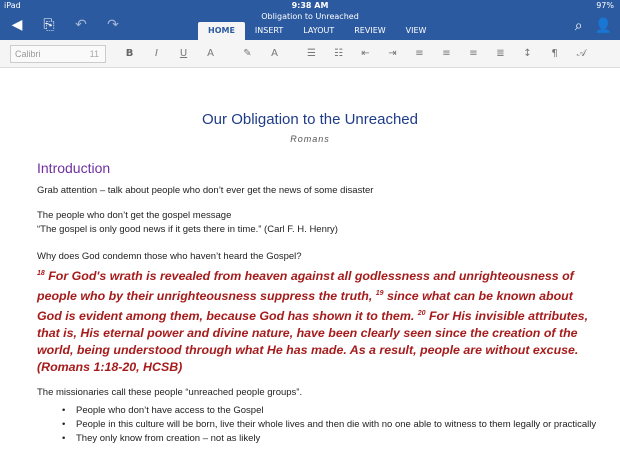 This screenshot has height=465, width=620. Describe the element at coordinates (446, 54) in the screenshot. I see `align-center-icon: ≡` at that location.